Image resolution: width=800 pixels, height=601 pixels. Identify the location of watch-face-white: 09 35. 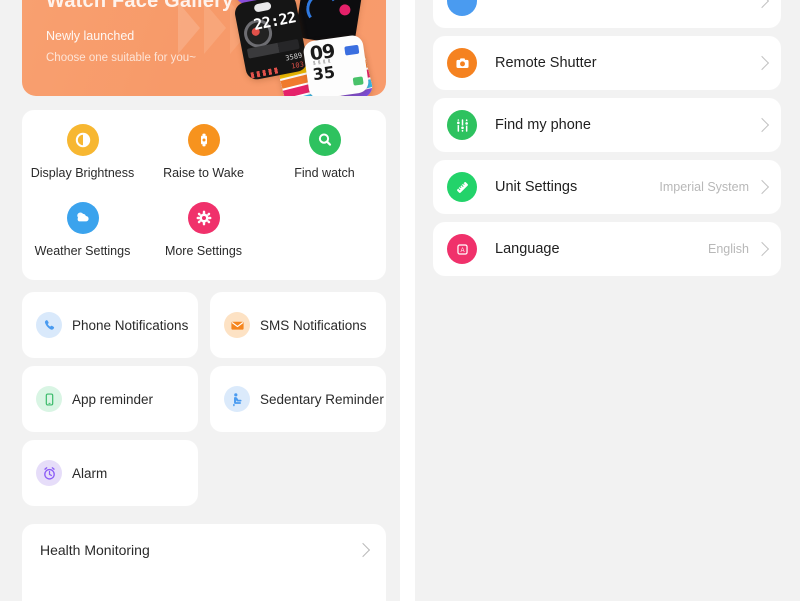
(336, 65).